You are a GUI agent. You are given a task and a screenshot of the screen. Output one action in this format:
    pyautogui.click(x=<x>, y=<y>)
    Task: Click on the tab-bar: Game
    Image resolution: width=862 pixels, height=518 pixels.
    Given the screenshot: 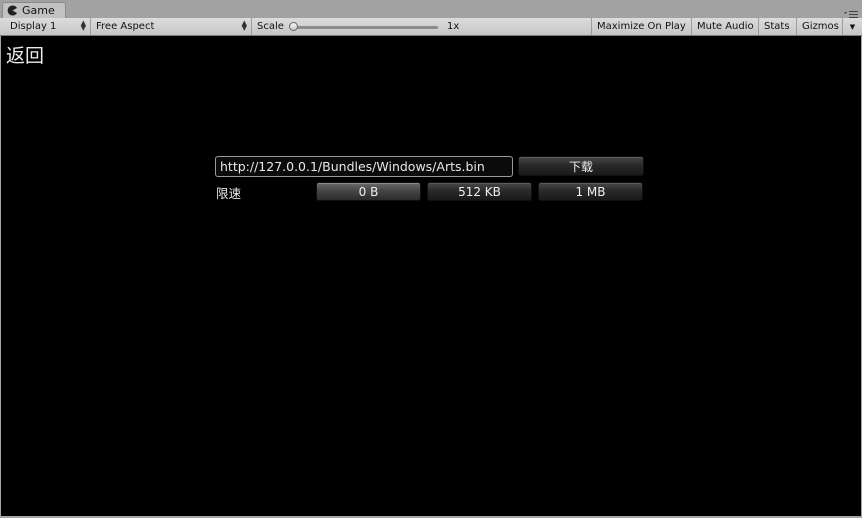 What is the action you would take?
    pyautogui.click(x=431, y=9)
    